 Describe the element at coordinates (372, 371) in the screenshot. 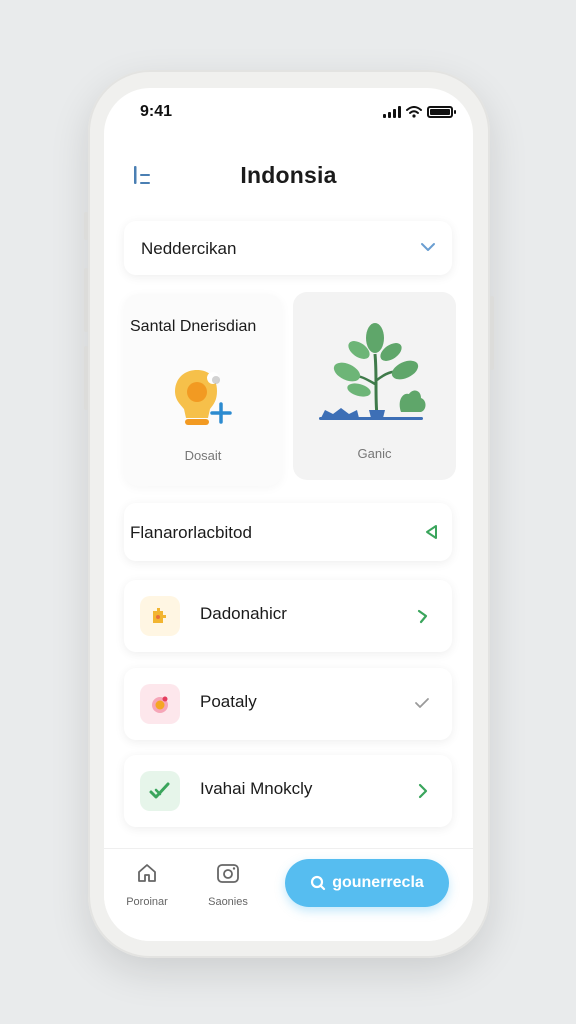

I see `plant-icon` at that location.